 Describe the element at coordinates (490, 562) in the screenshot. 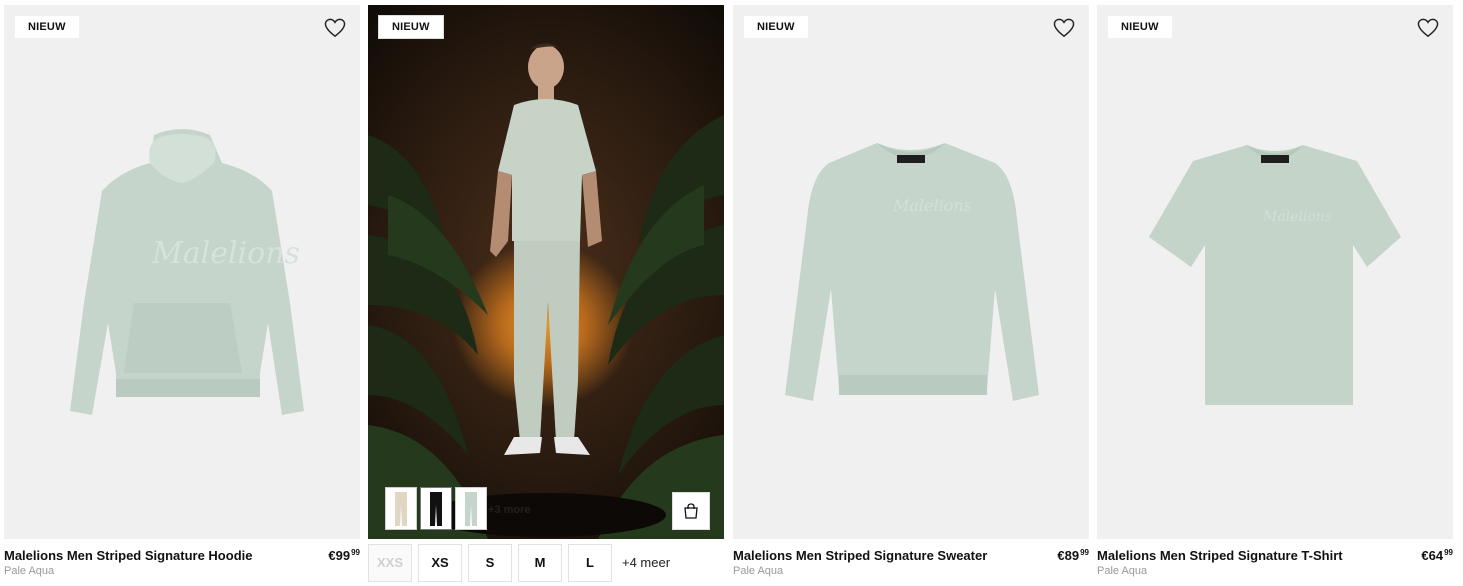

I see `size-option: S` at that location.